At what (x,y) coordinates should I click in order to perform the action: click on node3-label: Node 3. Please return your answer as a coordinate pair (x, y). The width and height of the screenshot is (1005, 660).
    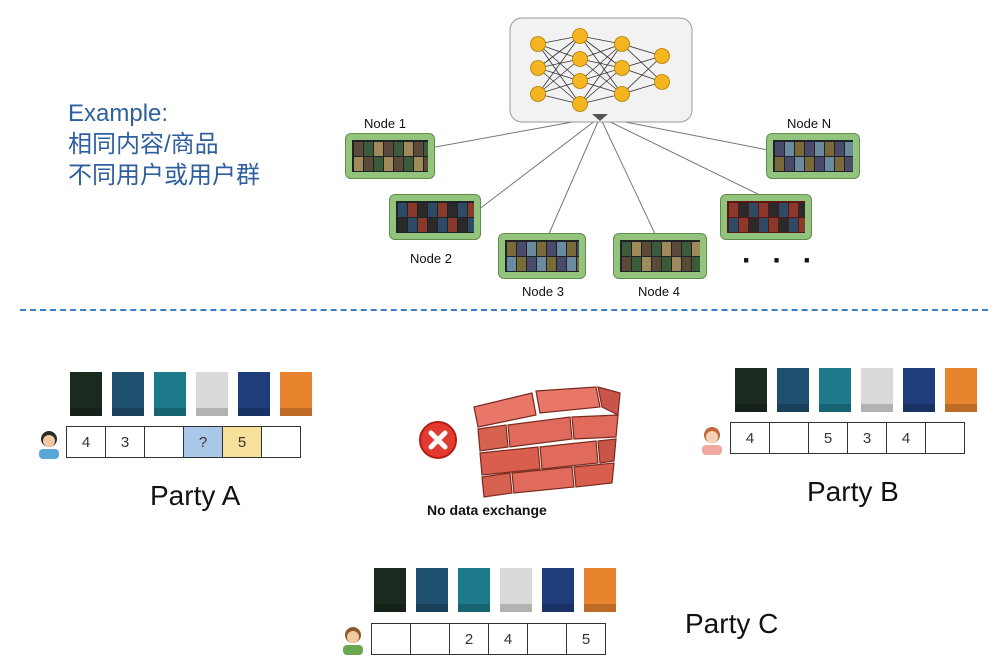
    Looking at the image, I should click on (543, 291).